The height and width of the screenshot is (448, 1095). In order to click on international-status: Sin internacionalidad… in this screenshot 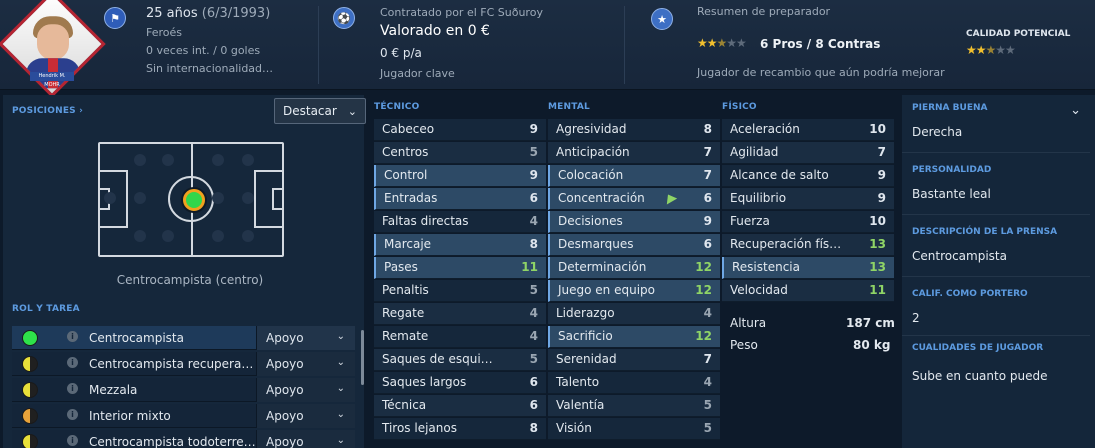, I will do `click(209, 68)`.